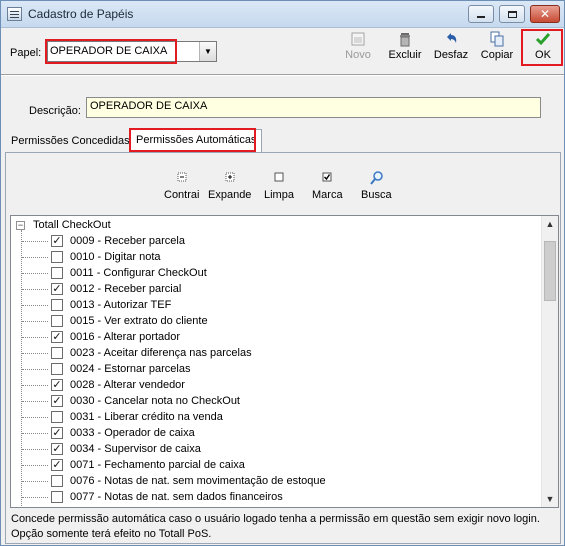  Describe the element at coordinates (70, 142) in the screenshot. I see `tab-permissoes-concedidas: Permissões Concedidas` at that location.